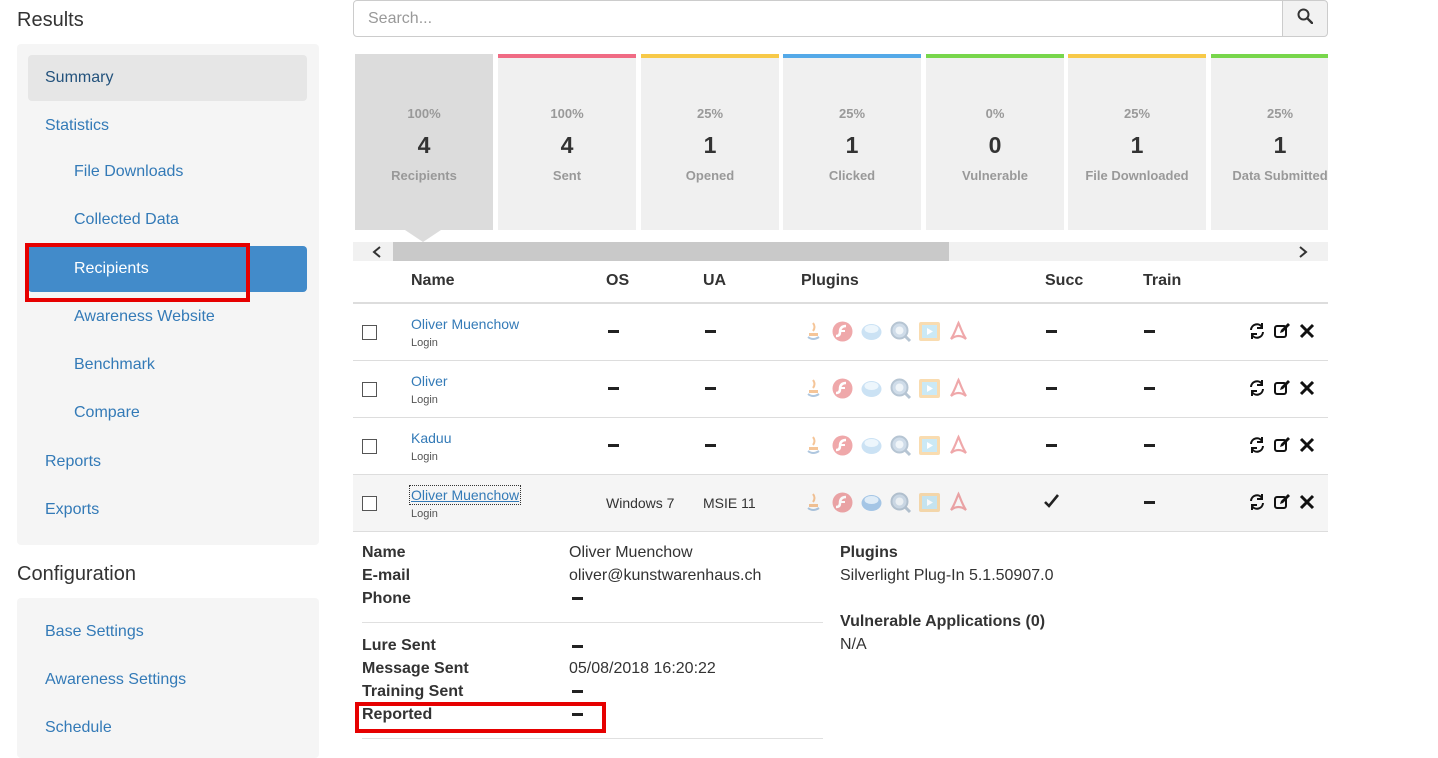 This screenshot has height=758, width=1438. Describe the element at coordinates (729, 503) in the screenshot. I see `ua-value: MSIE 11` at that location.